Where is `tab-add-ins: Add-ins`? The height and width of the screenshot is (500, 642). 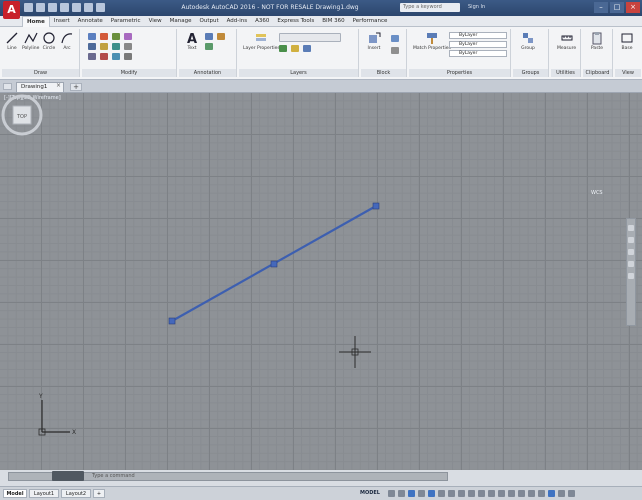
tab-add-ins: Add-ins is located at coordinates (237, 21).